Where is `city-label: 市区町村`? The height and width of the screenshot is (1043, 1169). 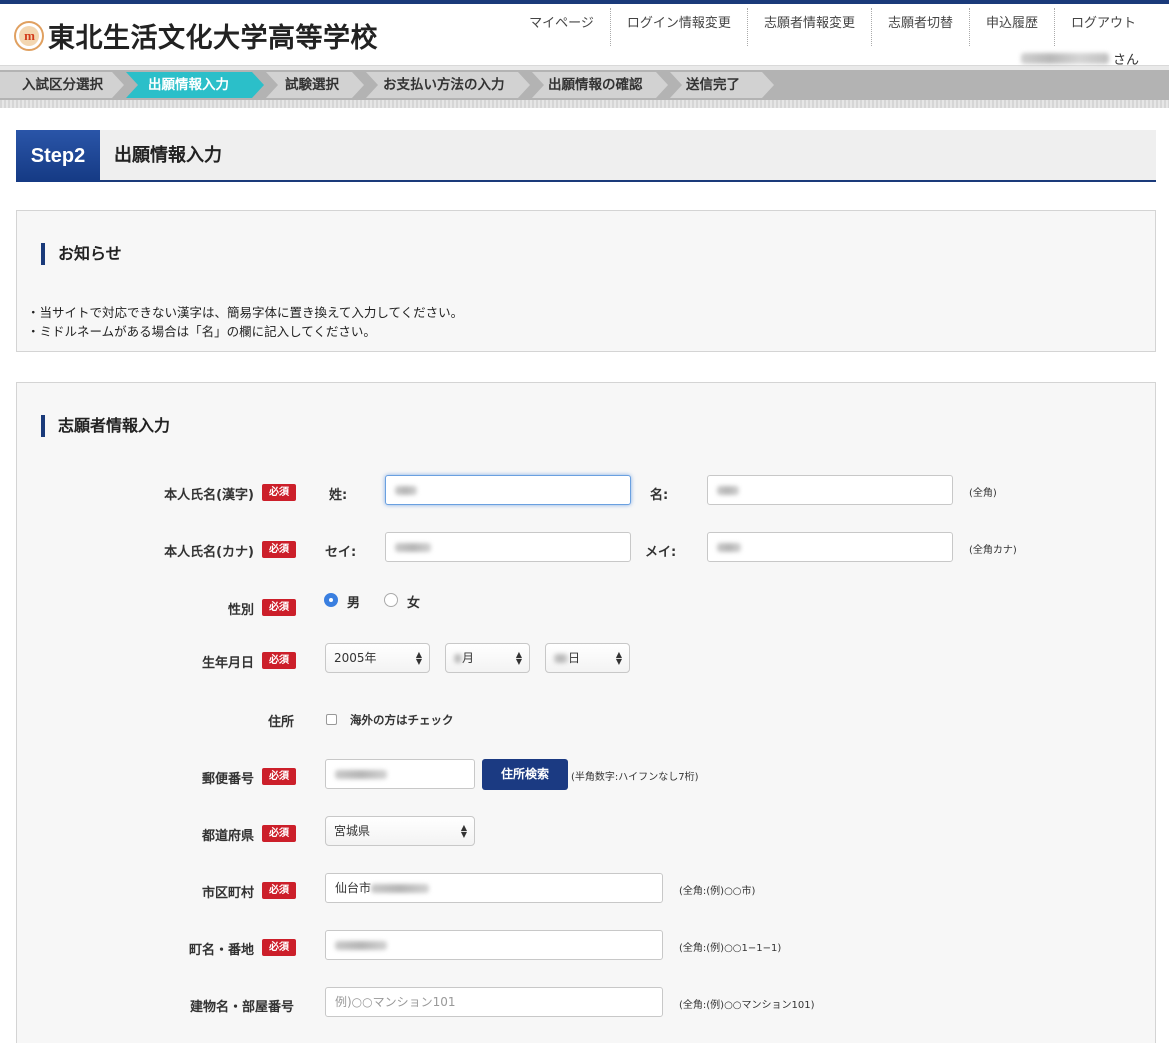 city-label: 市区町村 is located at coordinates (227, 893).